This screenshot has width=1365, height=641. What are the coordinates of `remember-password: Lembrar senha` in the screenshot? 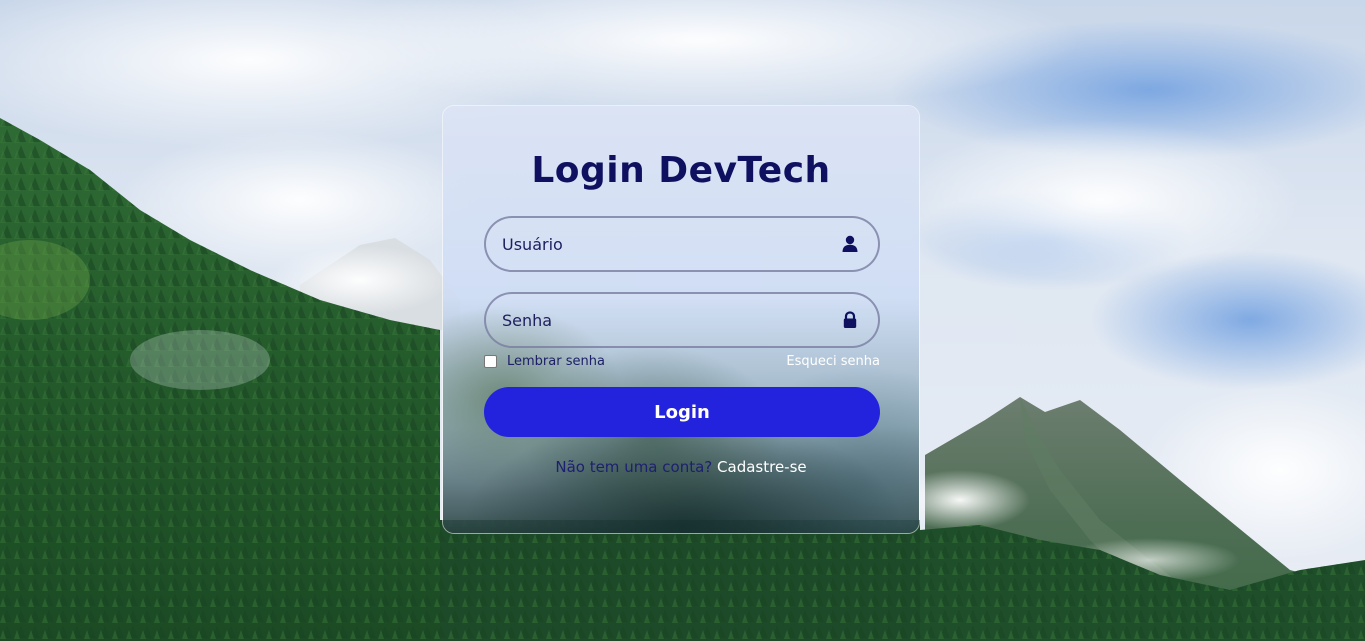 It's located at (544, 361).